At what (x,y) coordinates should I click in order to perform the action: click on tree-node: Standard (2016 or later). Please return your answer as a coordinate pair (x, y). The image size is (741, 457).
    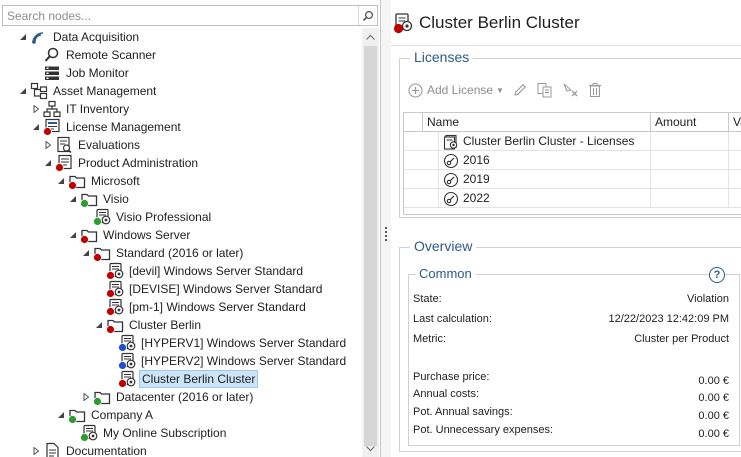
    Looking at the image, I should click on (163, 253).